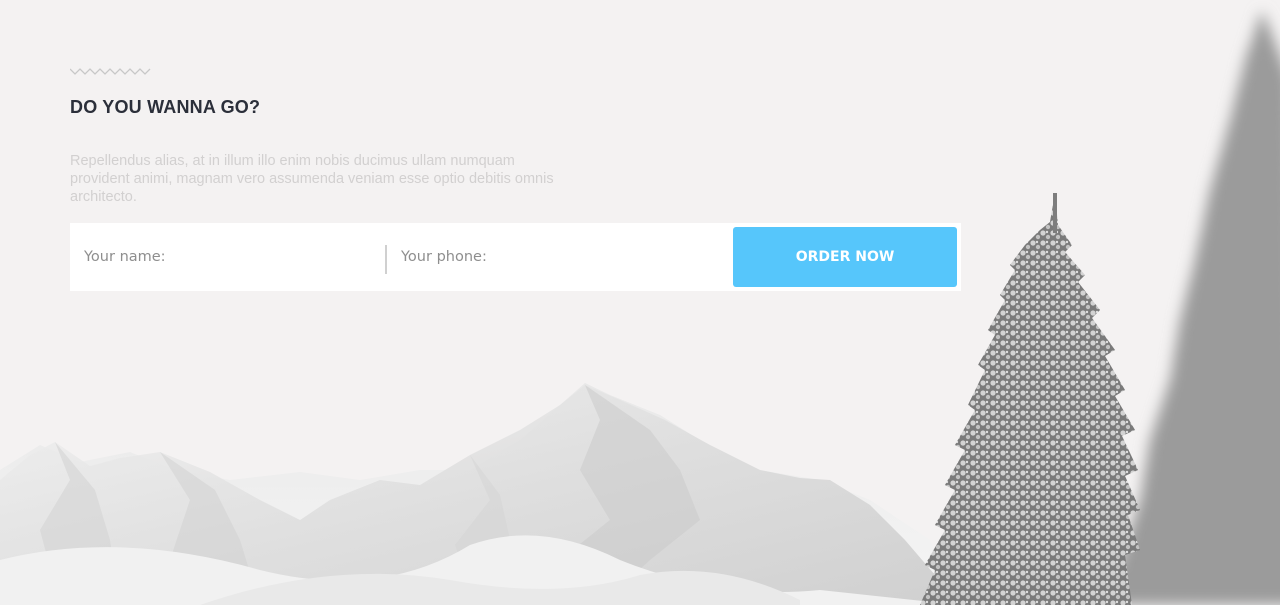  I want to click on zigzag-divider-icon, so click(110, 71).